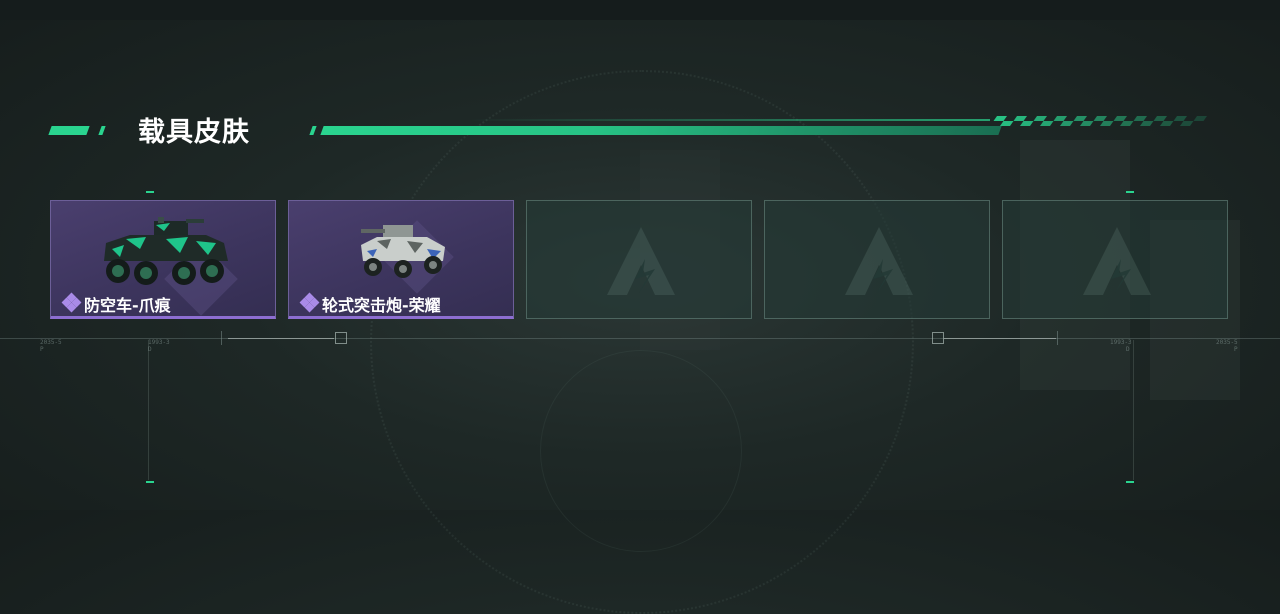 The height and width of the screenshot is (614, 1280). What do you see at coordinates (1197, 123) in the screenshot?
I see `checker-cell` at bounding box center [1197, 123].